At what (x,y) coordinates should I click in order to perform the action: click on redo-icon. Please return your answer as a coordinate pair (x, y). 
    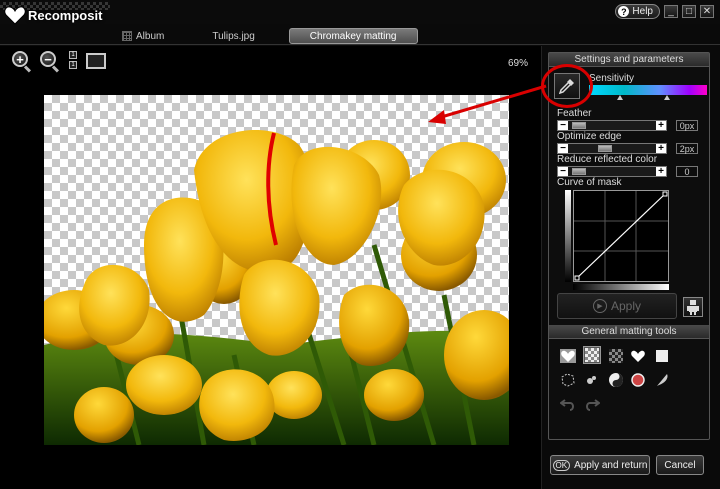
    Looking at the image, I should click on (593, 405).